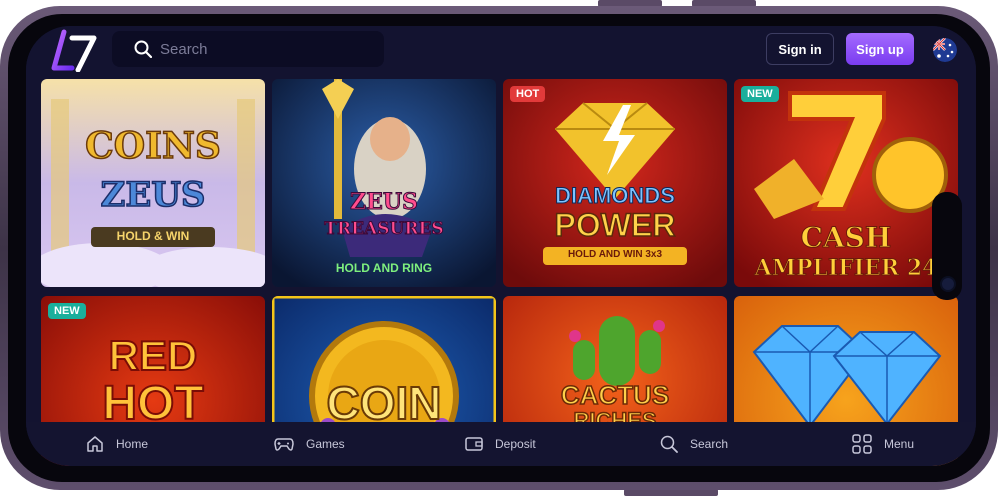  Describe the element at coordinates (945, 50) in the screenshot. I see `australia-flag-icon` at that location.